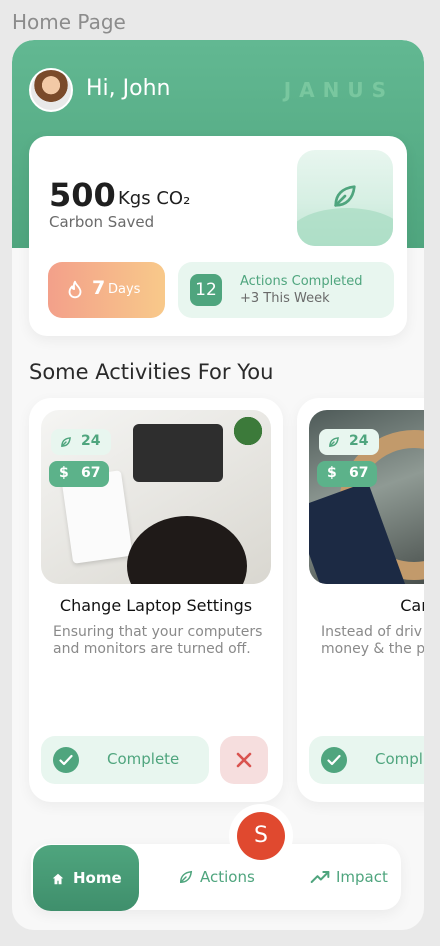 Image resolution: width=440 pixels, height=946 pixels. I want to click on complete-button: Complete, so click(125, 760).